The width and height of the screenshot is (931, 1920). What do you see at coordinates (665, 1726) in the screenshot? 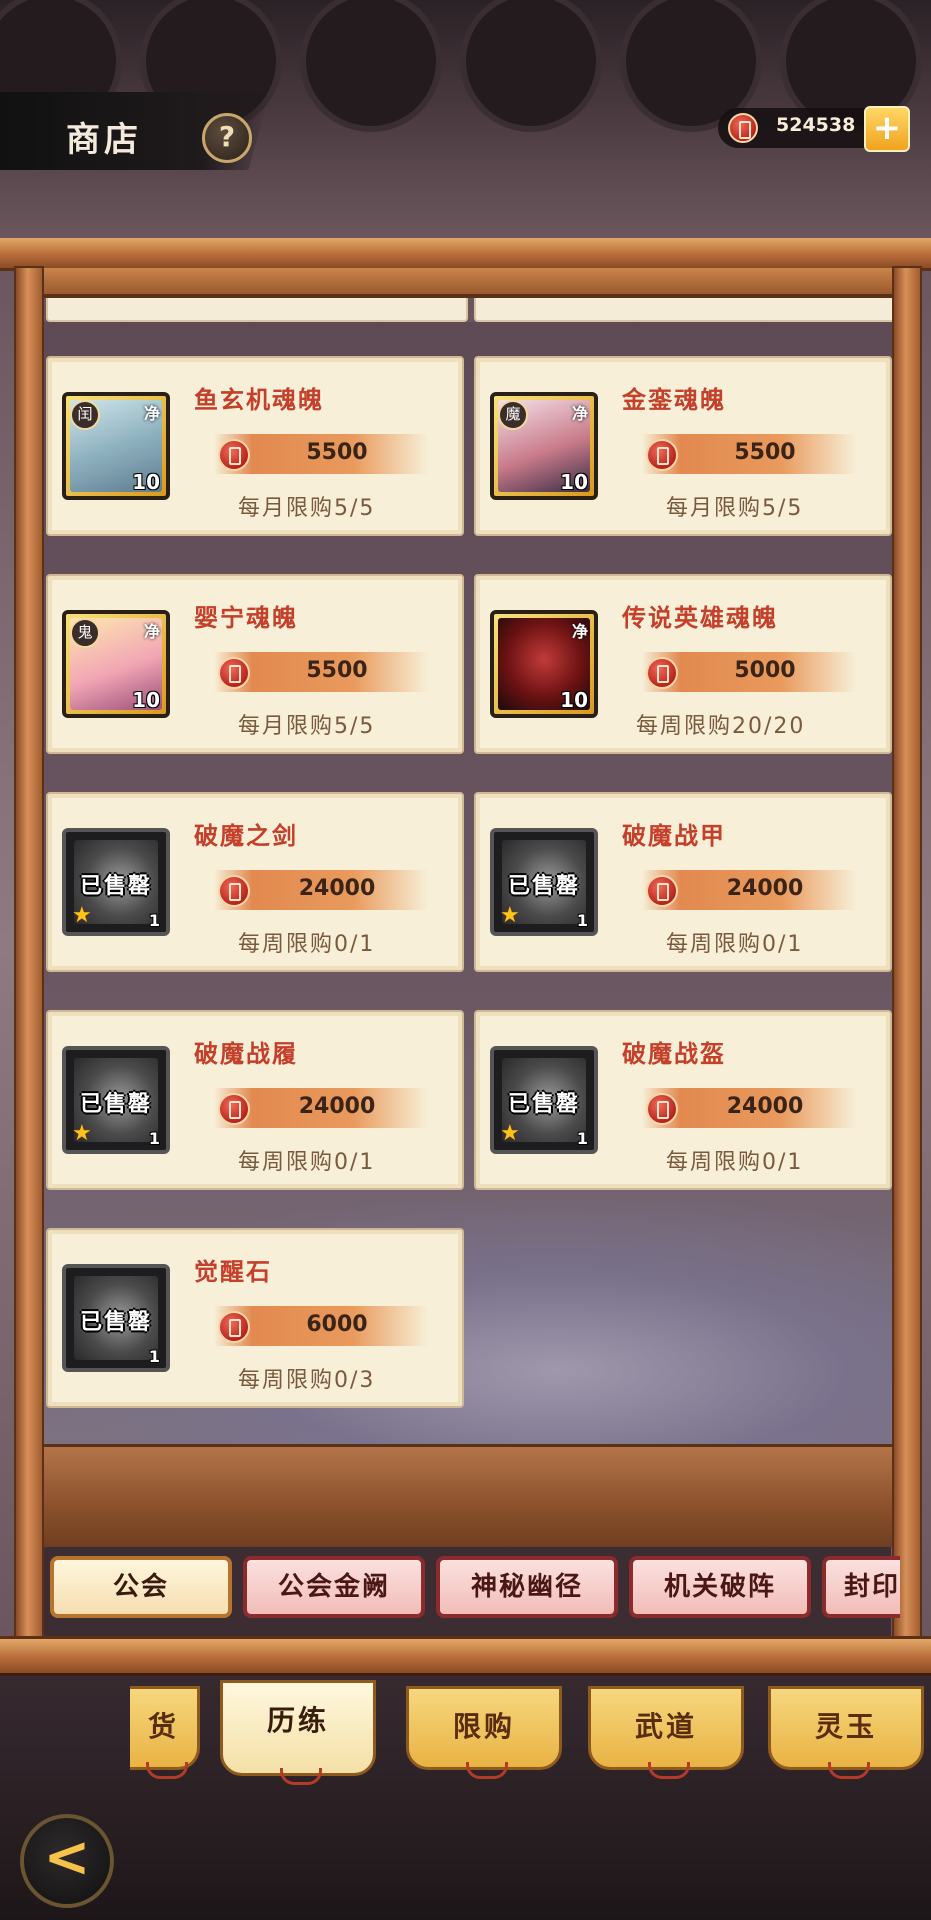
I see `tab-label: 武道` at bounding box center [665, 1726].